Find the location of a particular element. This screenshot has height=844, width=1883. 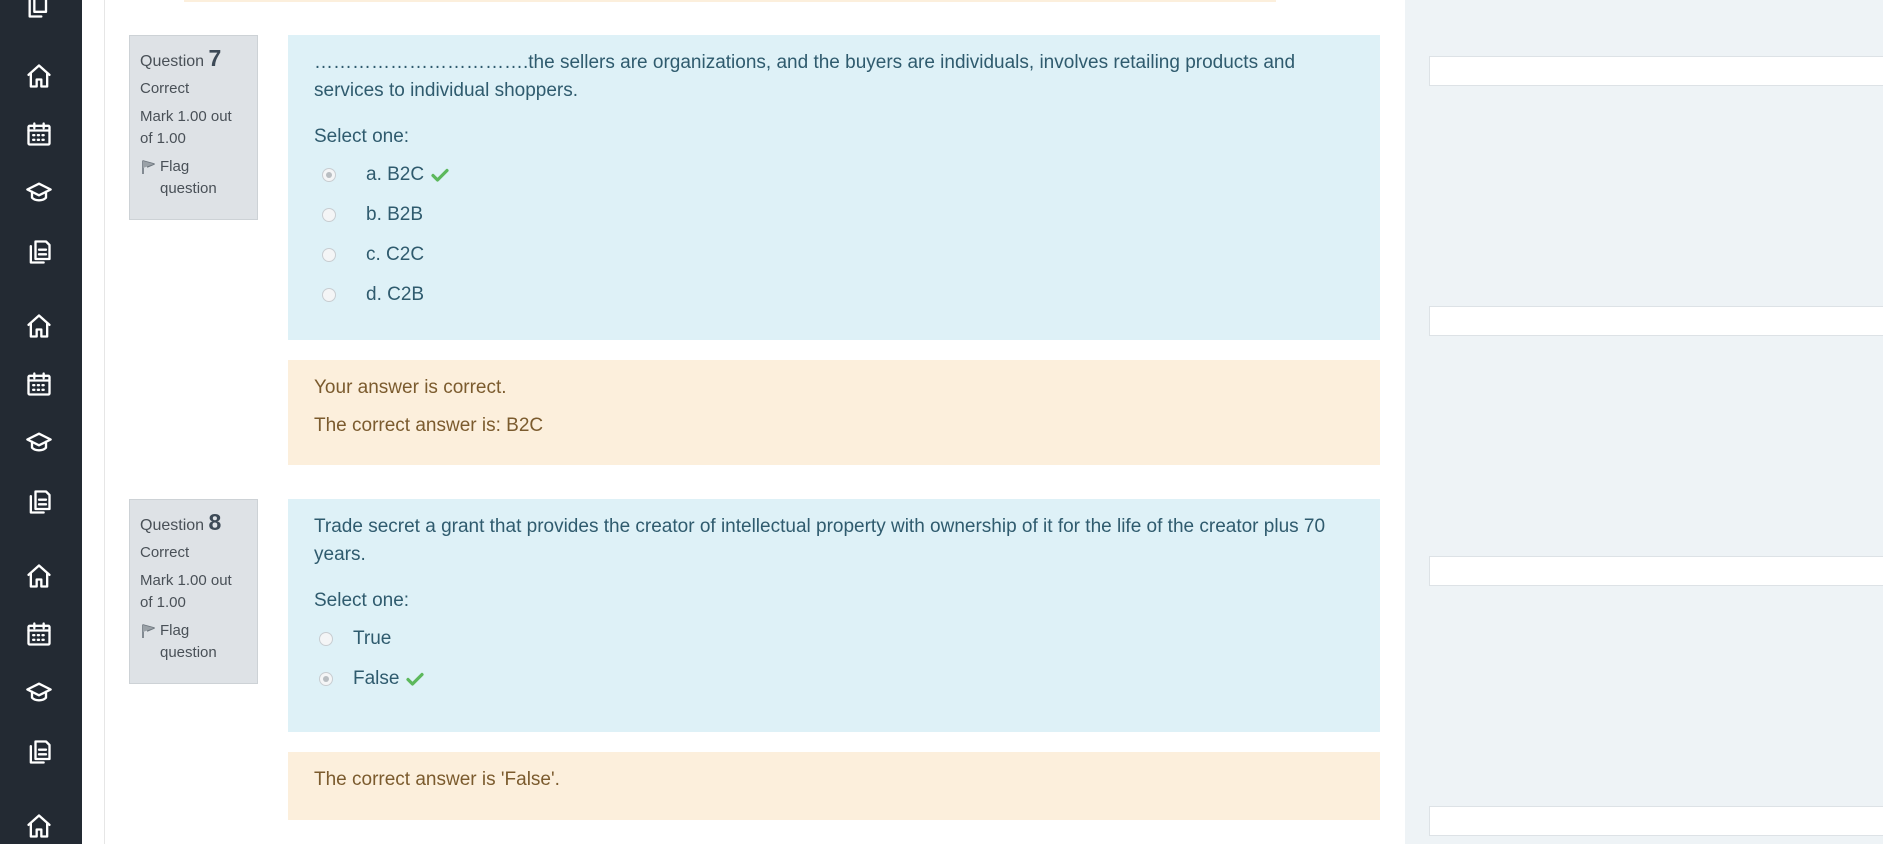

right-answer-text: The correct answer is: B2C is located at coordinates (429, 425).